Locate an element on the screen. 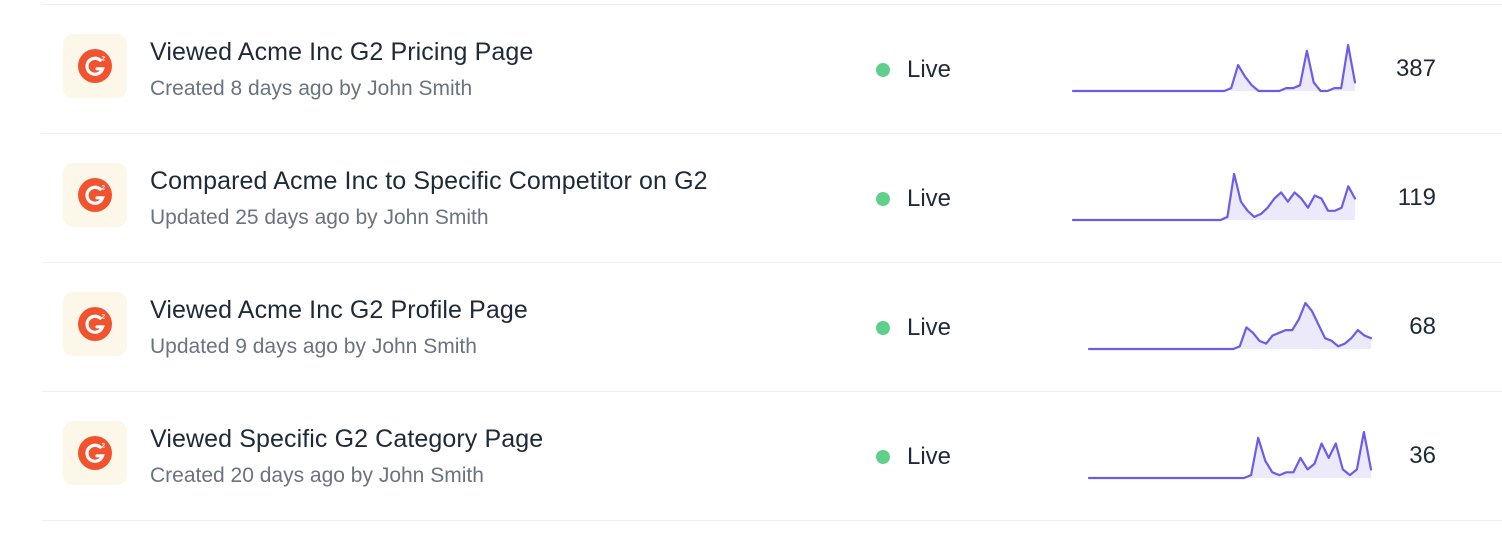 Image resolution: width=1502 pixels, height=538 pixels. item-meta: Created 20 days ago by John Smith is located at coordinates (317, 475).